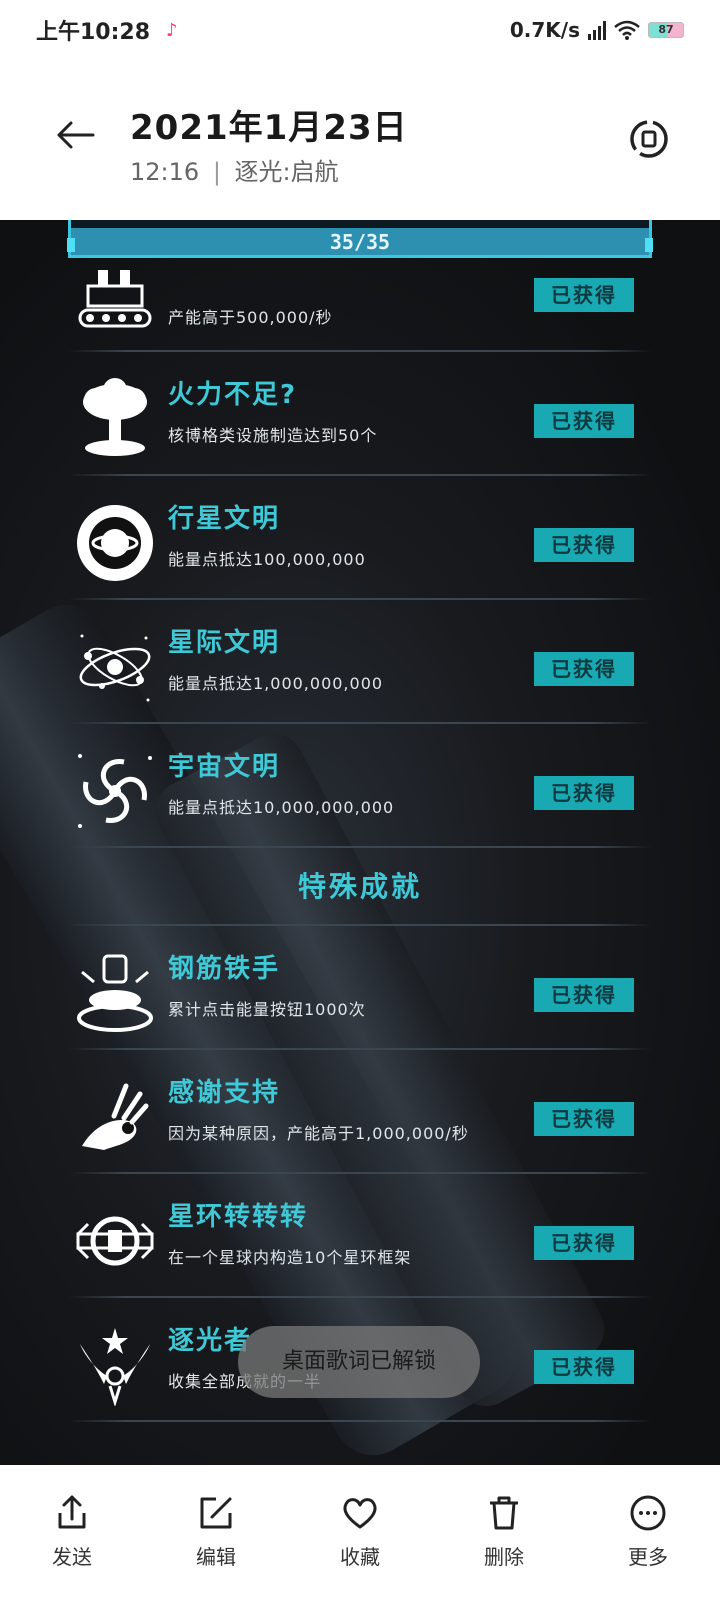  Describe the element at coordinates (666, 30) in the screenshot. I see `battery-icon: 87` at that location.